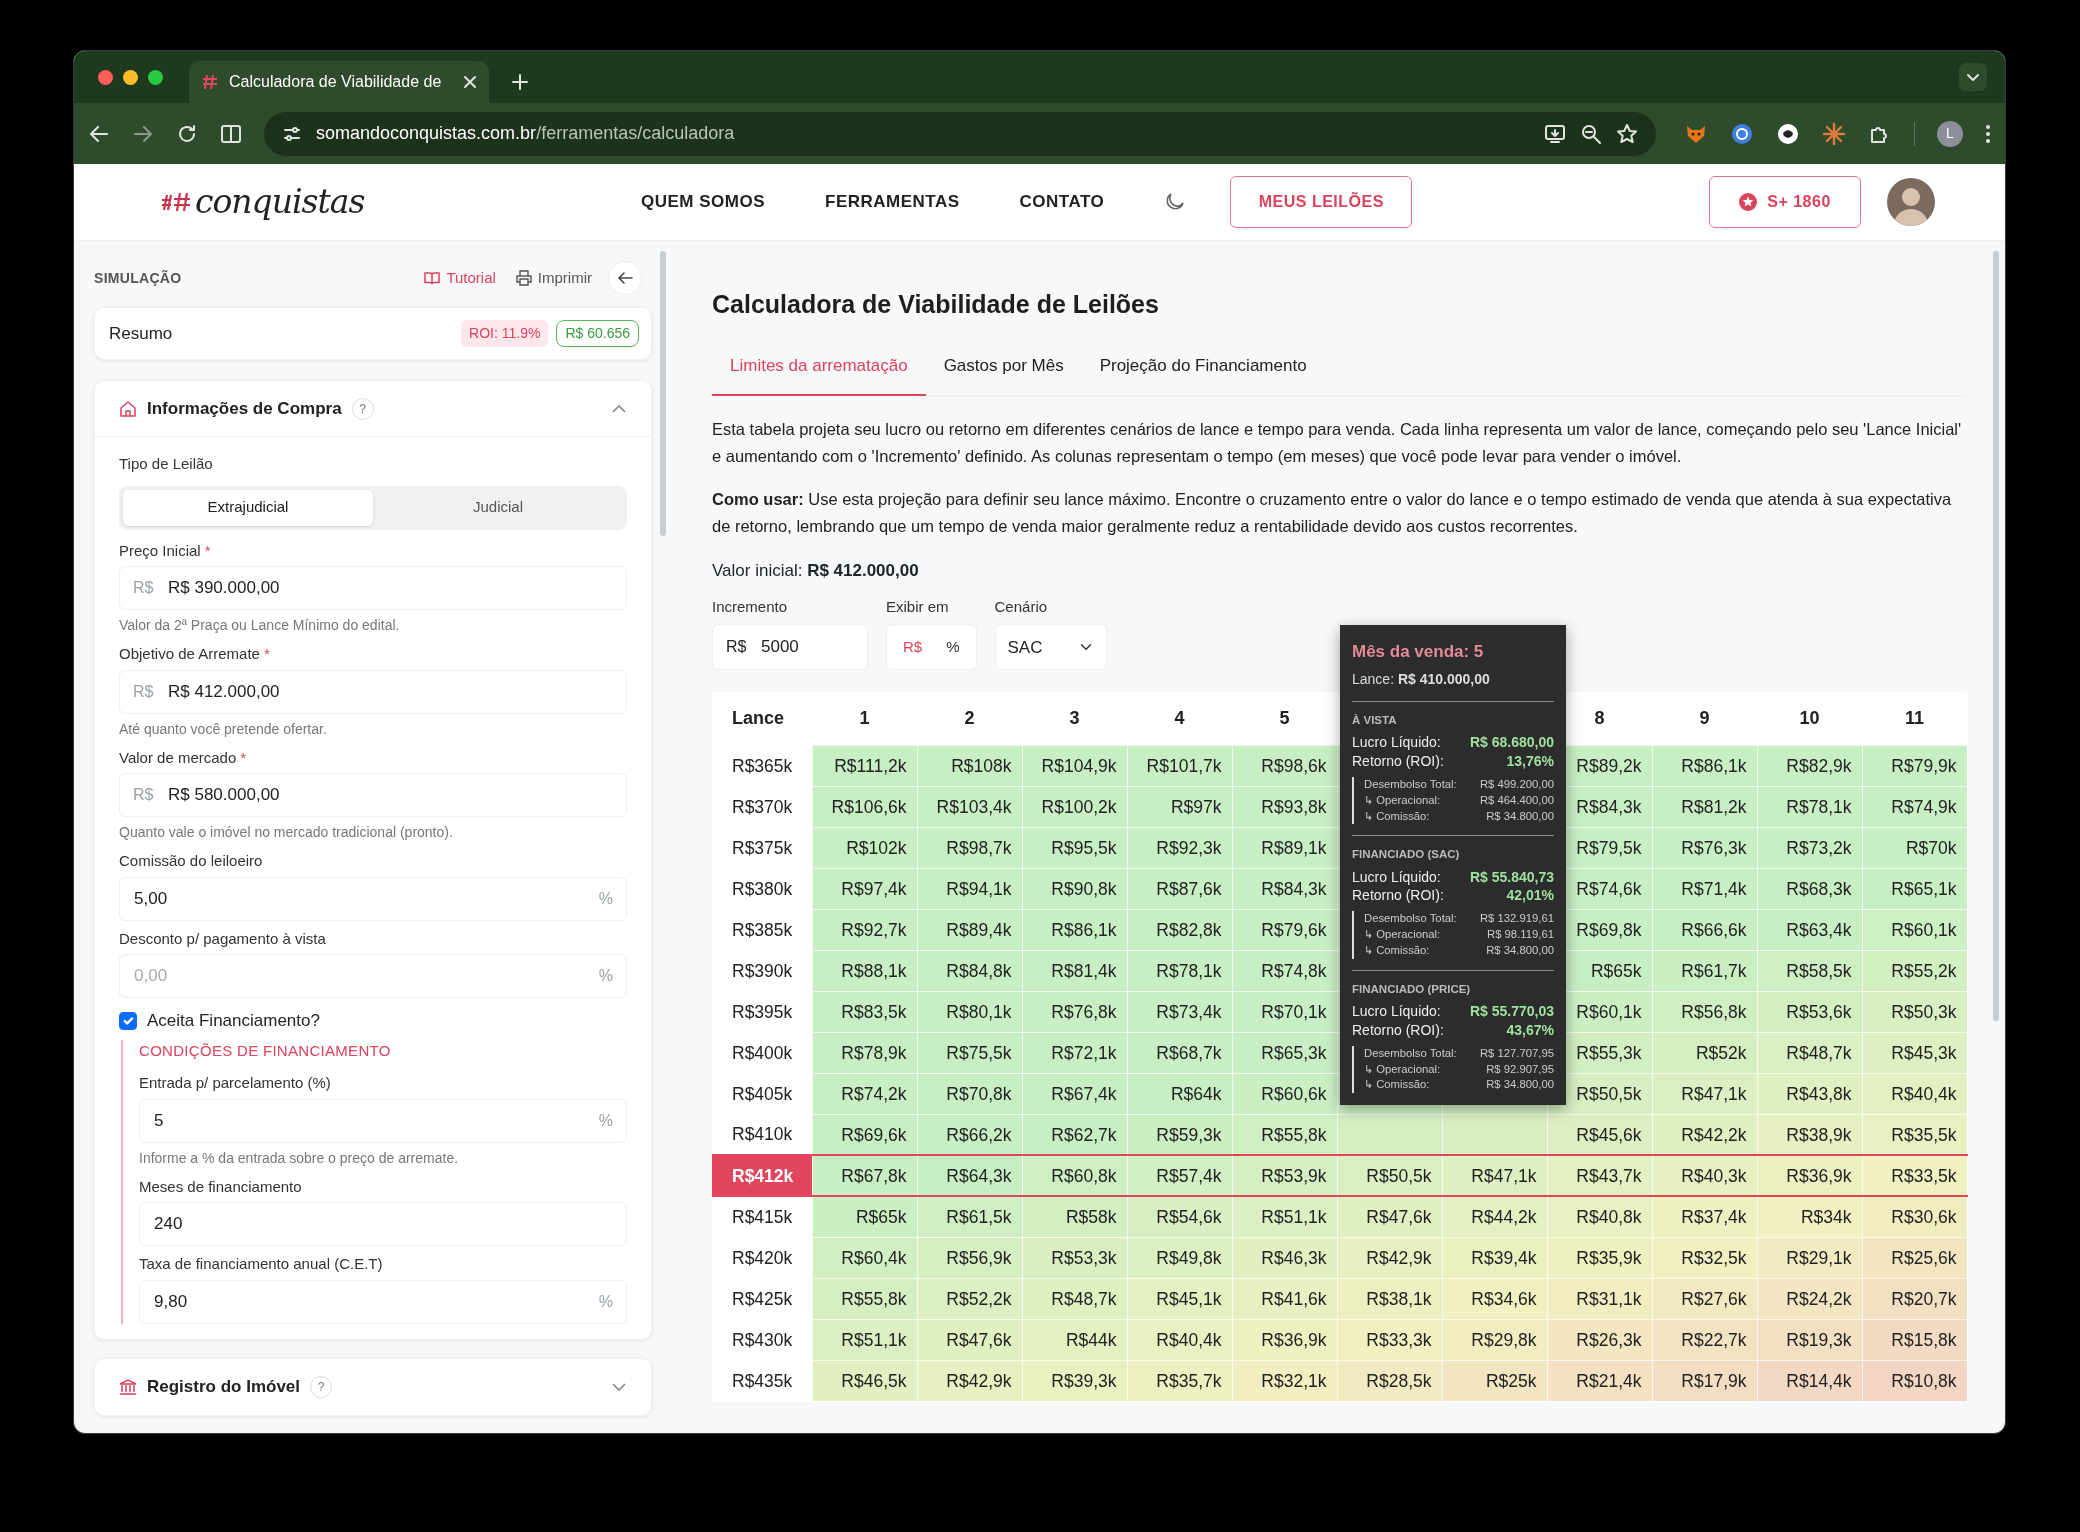 This screenshot has width=2080, height=1532. What do you see at coordinates (1284, 1258) in the screenshot?
I see `table-cell: R$46,3k` at bounding box center [1284, 1258].